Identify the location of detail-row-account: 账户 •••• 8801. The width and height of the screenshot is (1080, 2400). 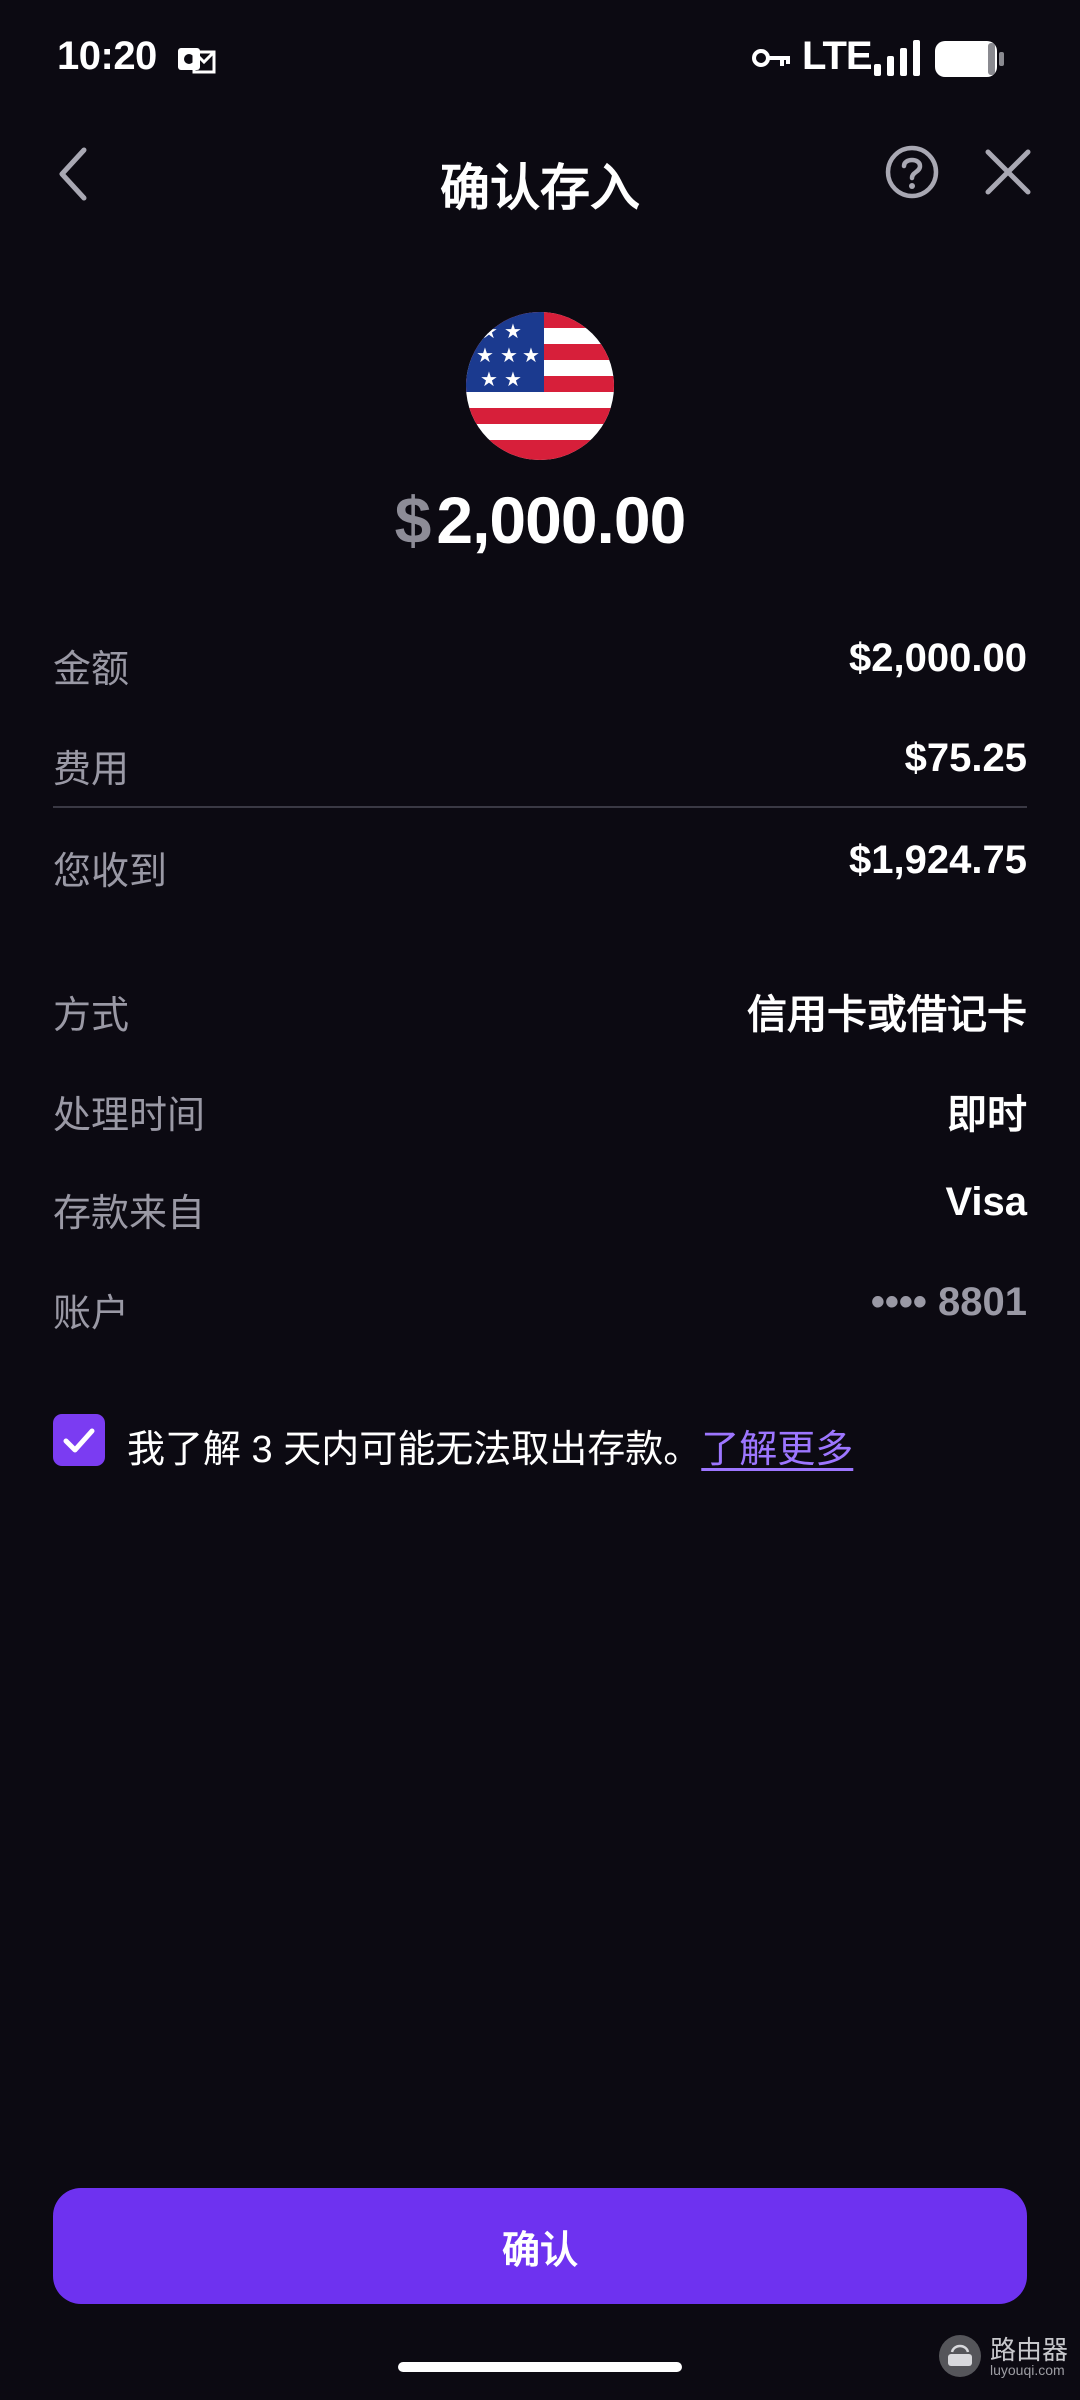
(540, 1304).